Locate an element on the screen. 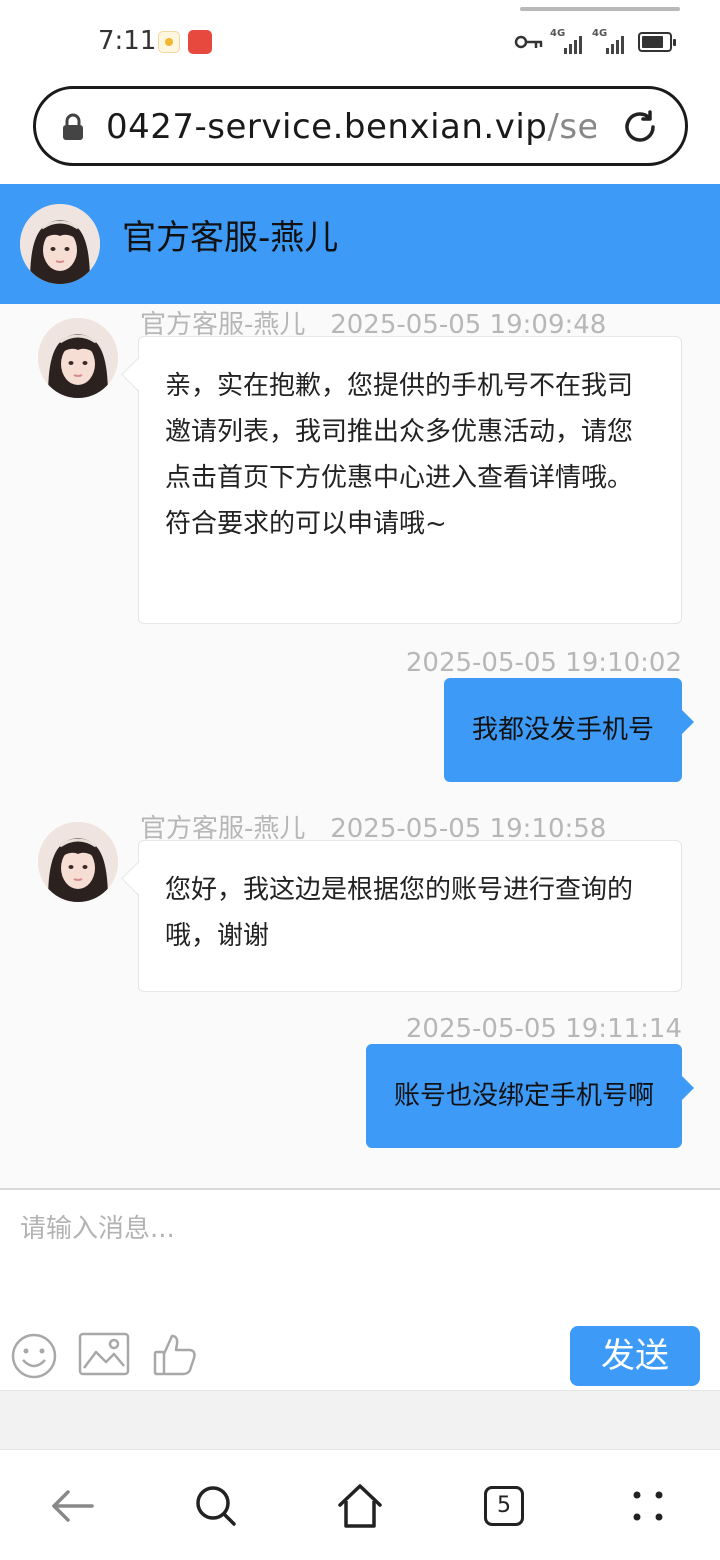  incoming-message-bubble: 您好，我这边是根据您的账号进行查询的哦，谢谢 is located at coordinates (410, 916).